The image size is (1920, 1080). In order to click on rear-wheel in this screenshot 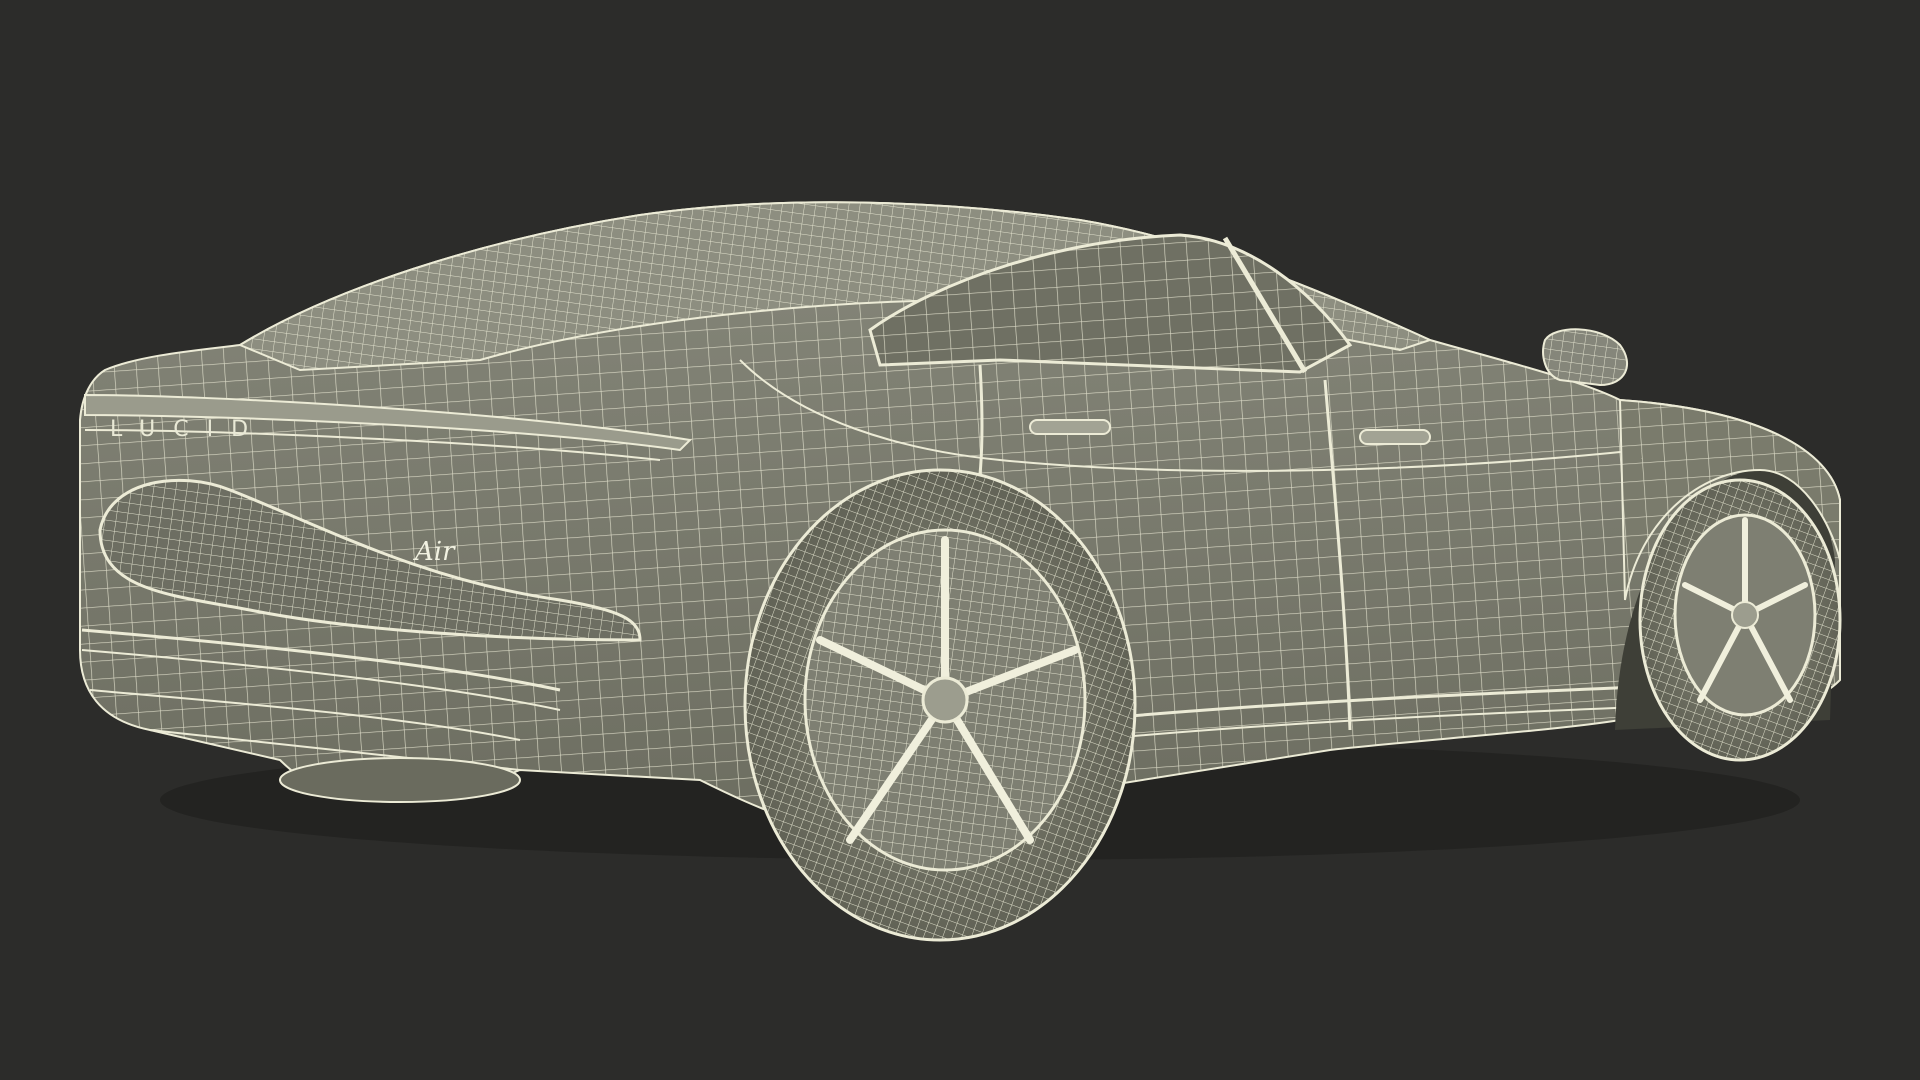, I will do `click(940, 705)`.